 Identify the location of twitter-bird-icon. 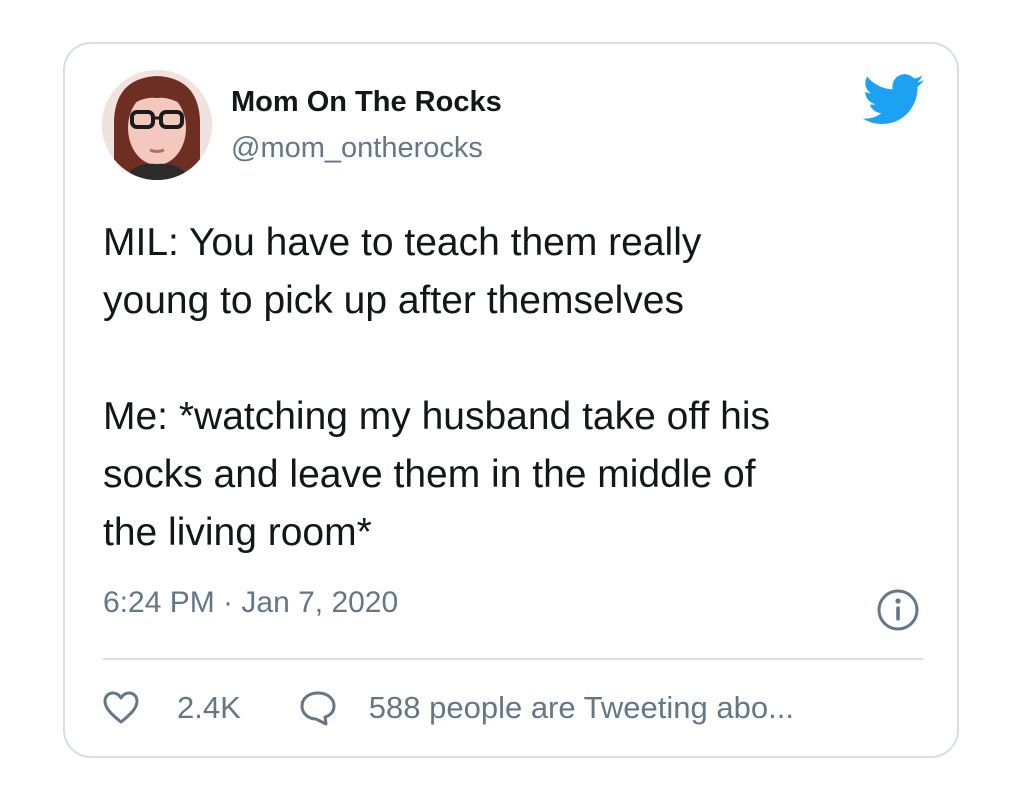
(894, 100).